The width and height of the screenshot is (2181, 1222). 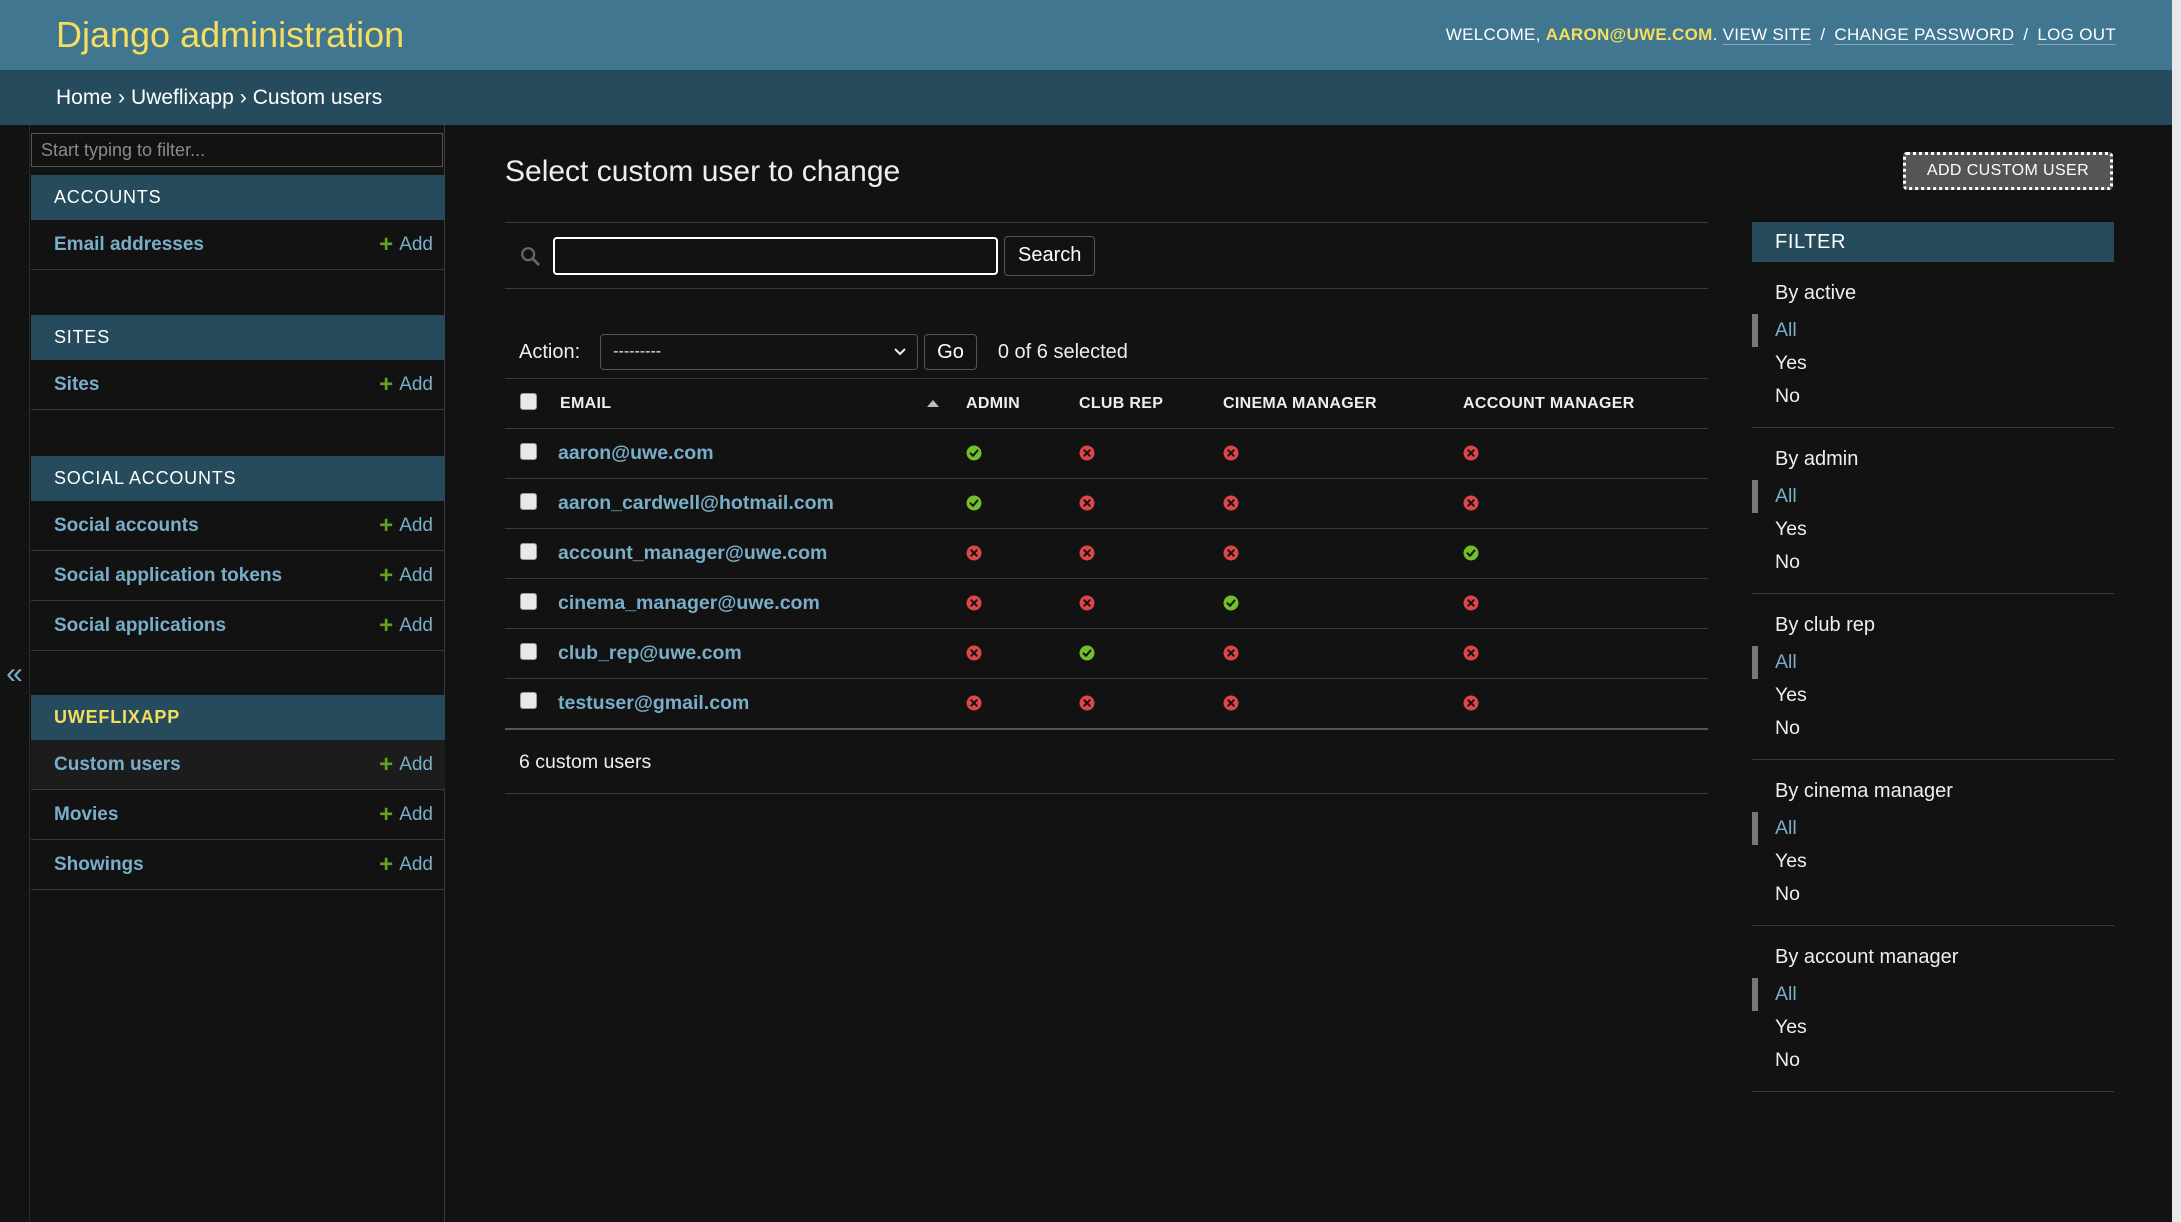 I want to click on user-email-link: testuser@gmail.com, so click(x=652, y=703).